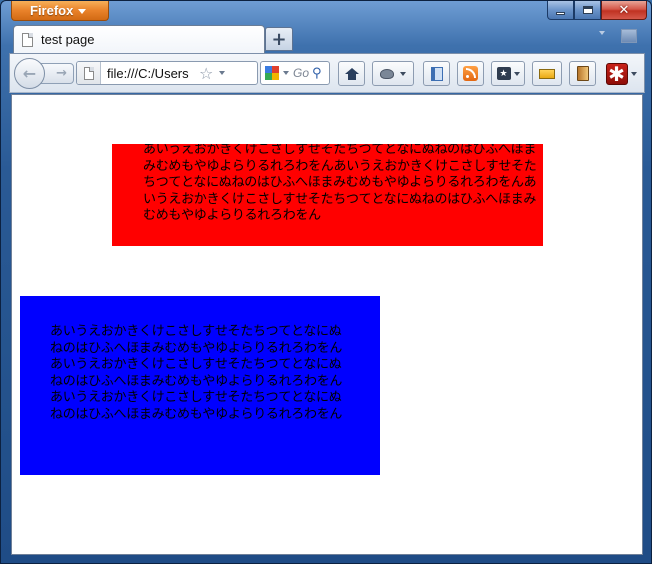 This screenshot has height=564, width=652. I want to click on url-bar: file:///C:/Users ☆ ↻, so click(167, 73).